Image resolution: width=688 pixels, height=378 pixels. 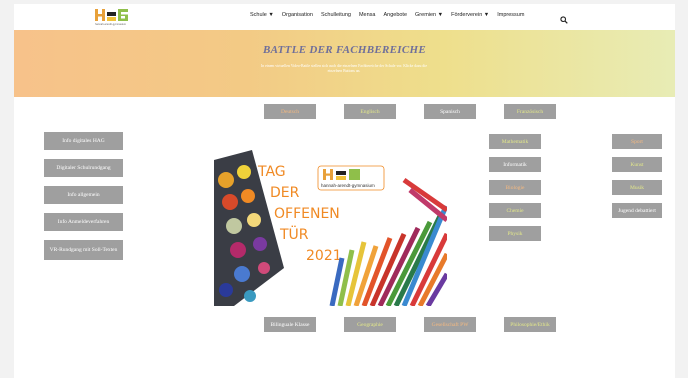 I want to click on button-vr-rundgang: VR-Rundgang mit Soll-Texten, so click(x=83, y=250).